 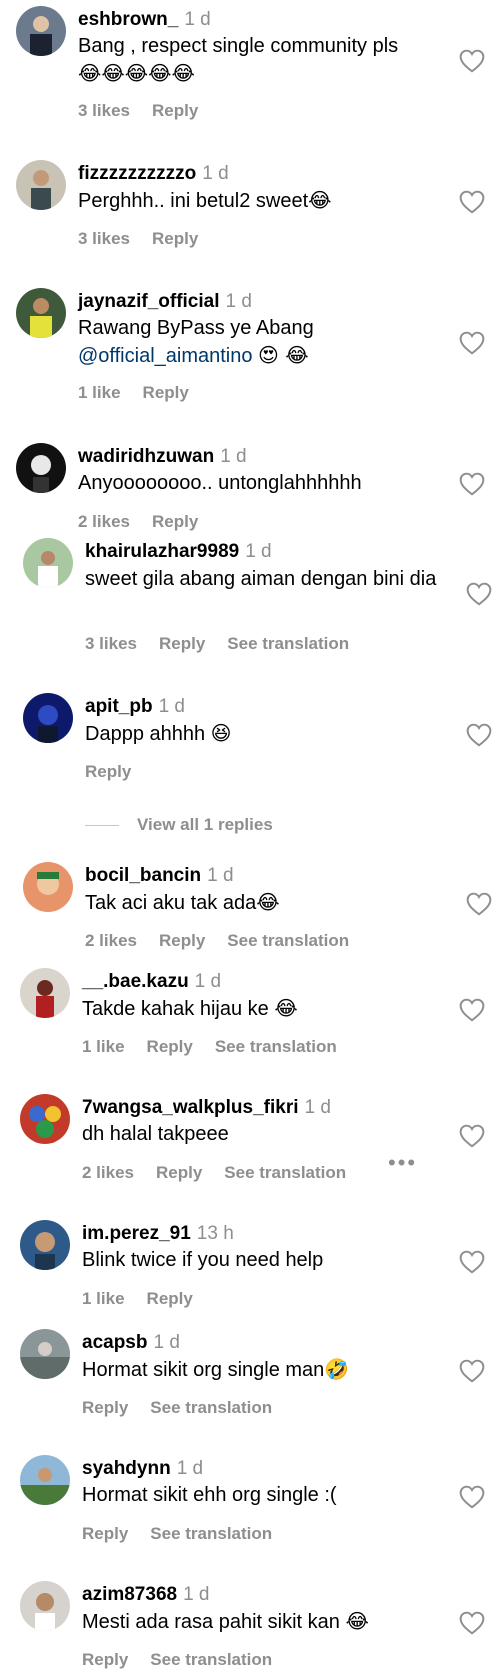 What do you see at coordinates (190, 1107) in the screenshot?
I see `comment-username: 7wangsa_walkplus_fikri` at bounding box center [190, 1107].